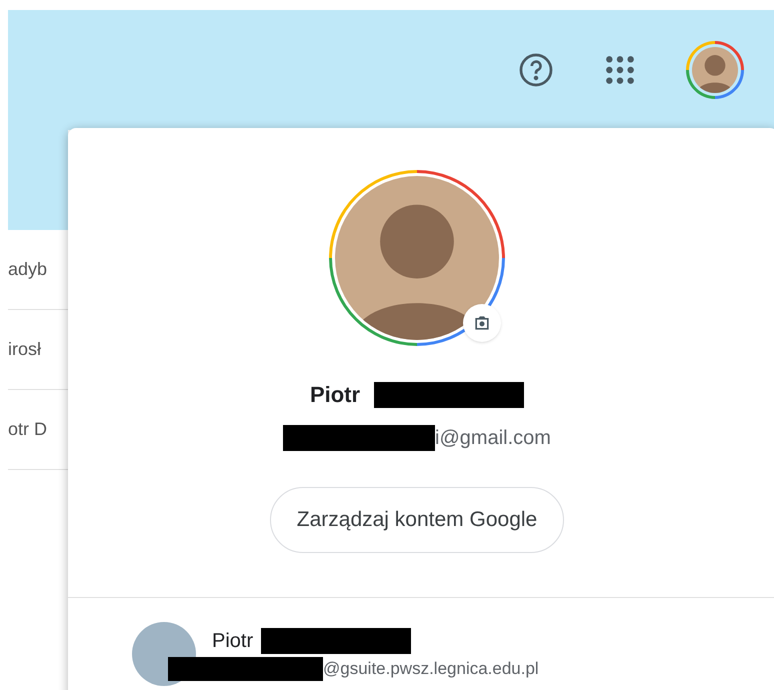  I want to click on manage-account-button: Zarządzaj kontem Google, so click(417, 520).